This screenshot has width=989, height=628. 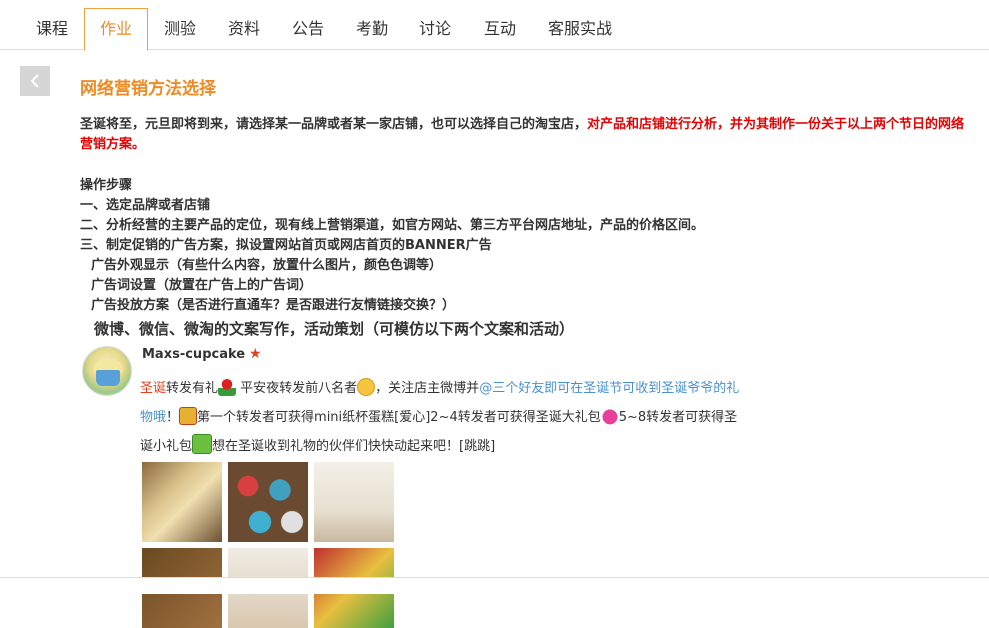 What do you see at coordinates (609, 416) in the screenshot?
I see `heart-gift-icon` at bounding box center [609, 416].